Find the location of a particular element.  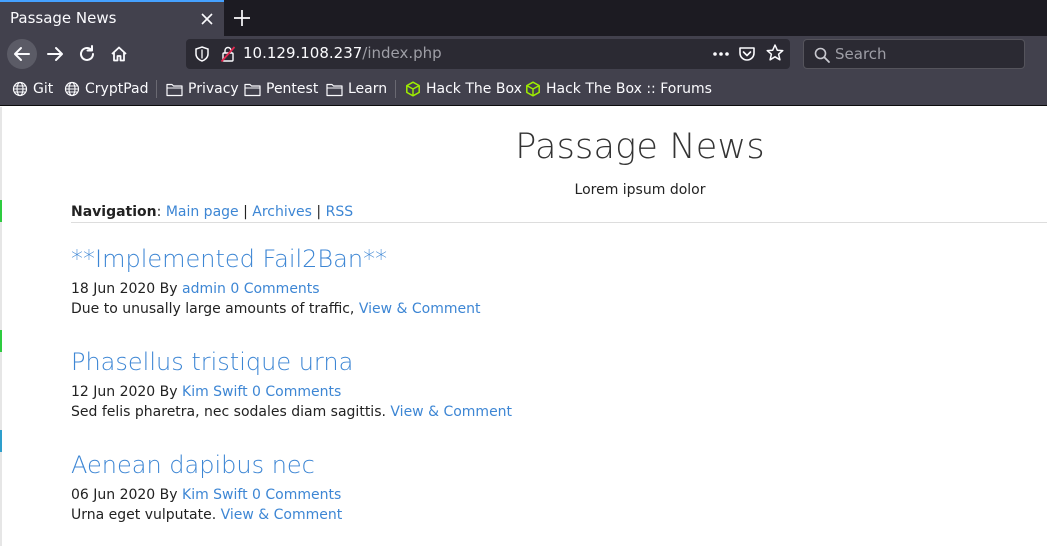

bookmark-hack-the-box: Hack The Box is located at coordinates (463, 89).